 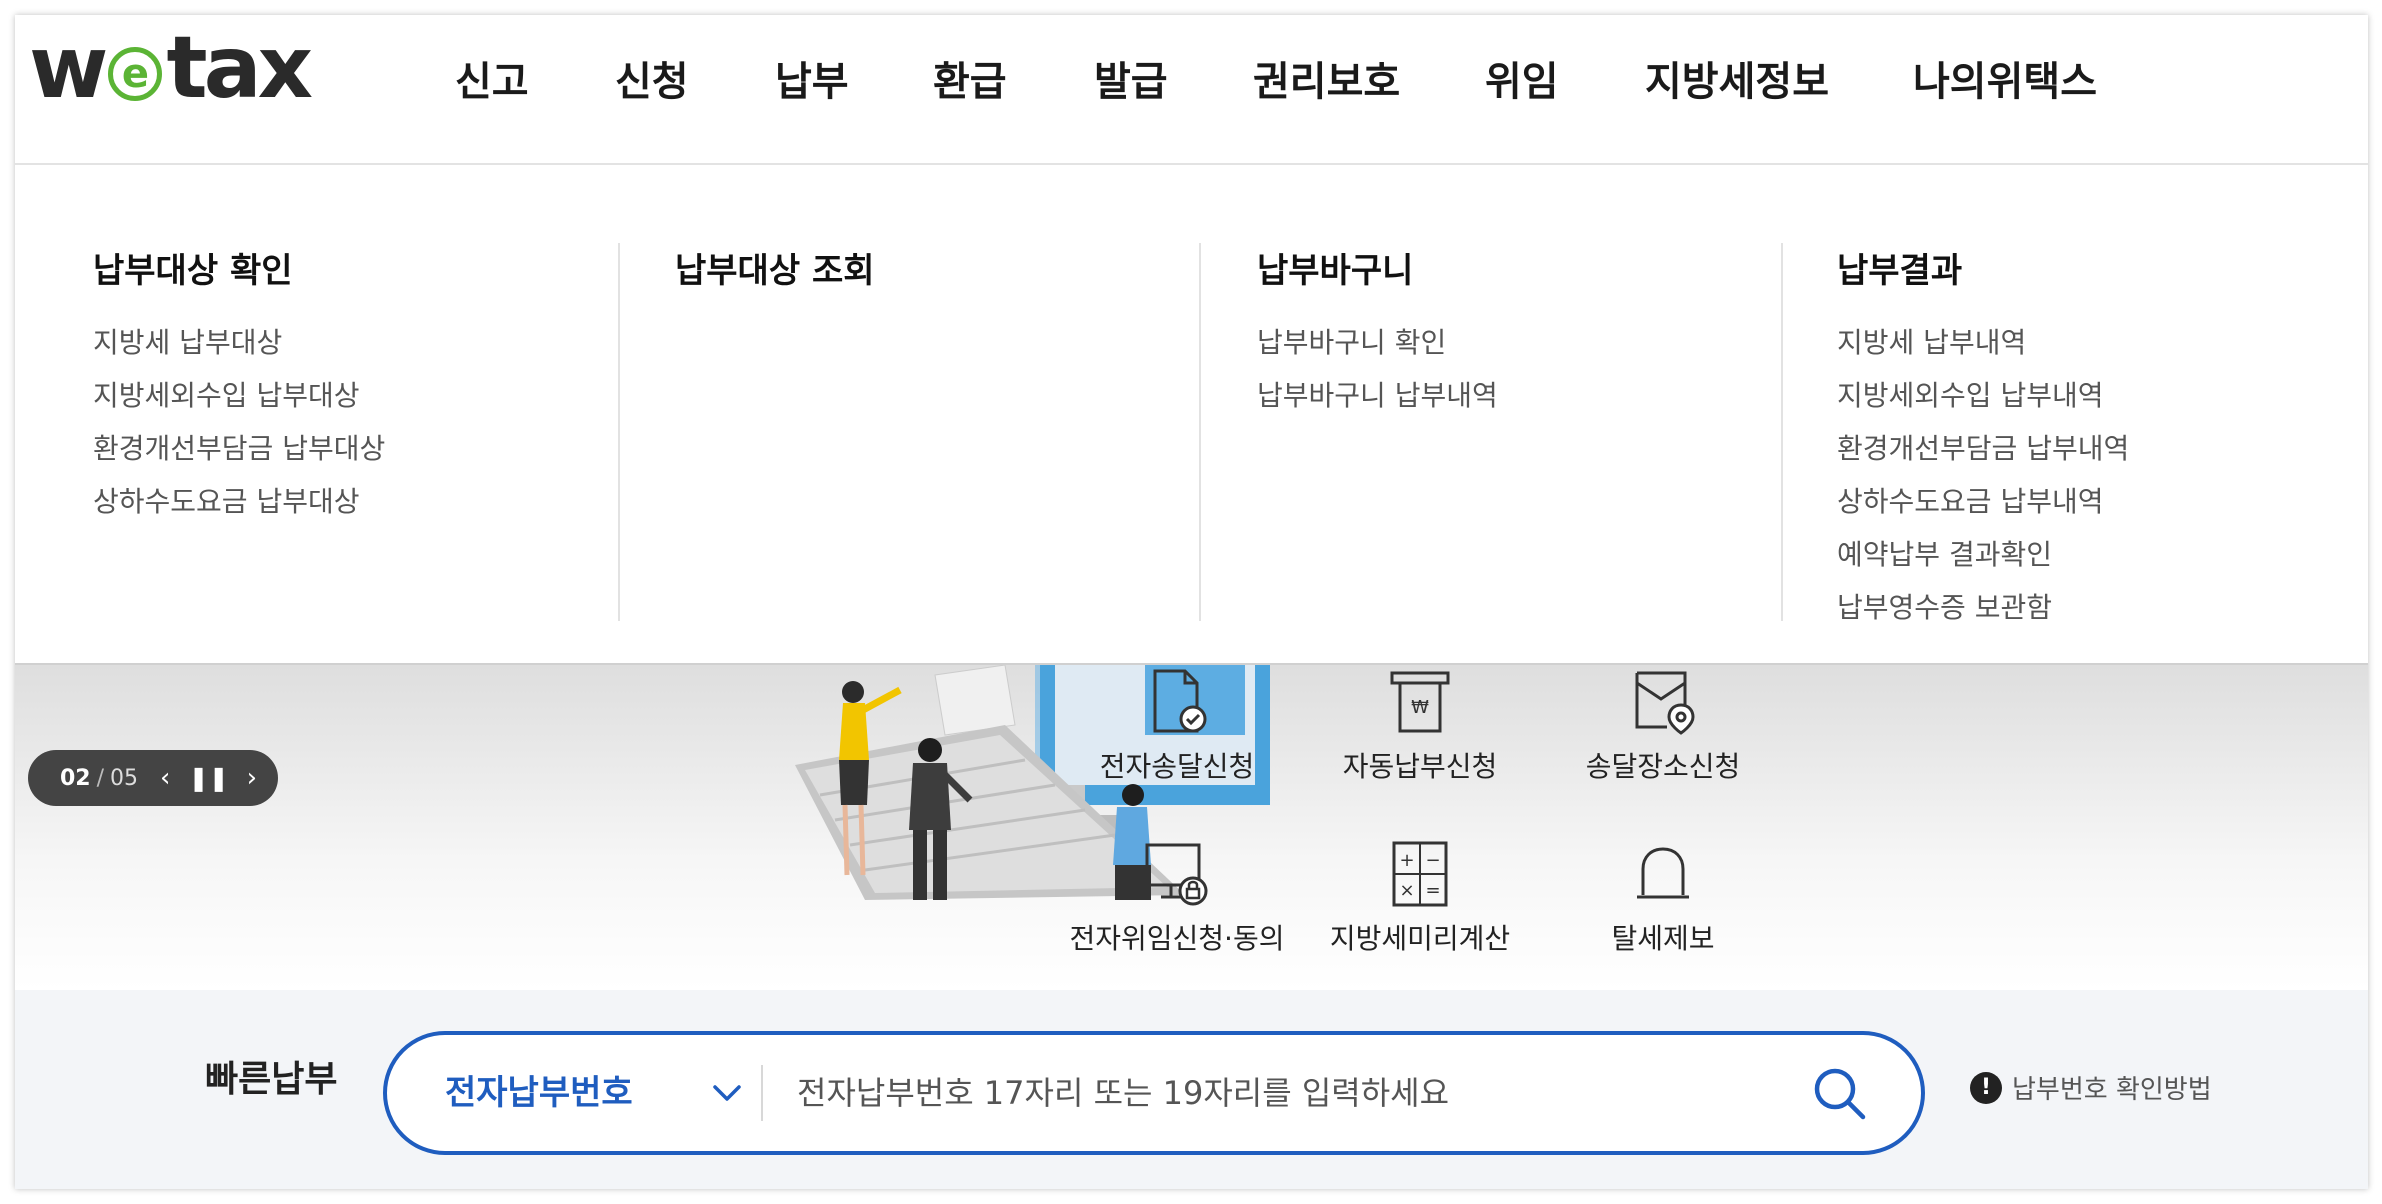 What do you see at coordinates (1420, 766) in the screenshot?
I see `quick-menu-label: 자동납부신청` at bounding box center [1420, 766].